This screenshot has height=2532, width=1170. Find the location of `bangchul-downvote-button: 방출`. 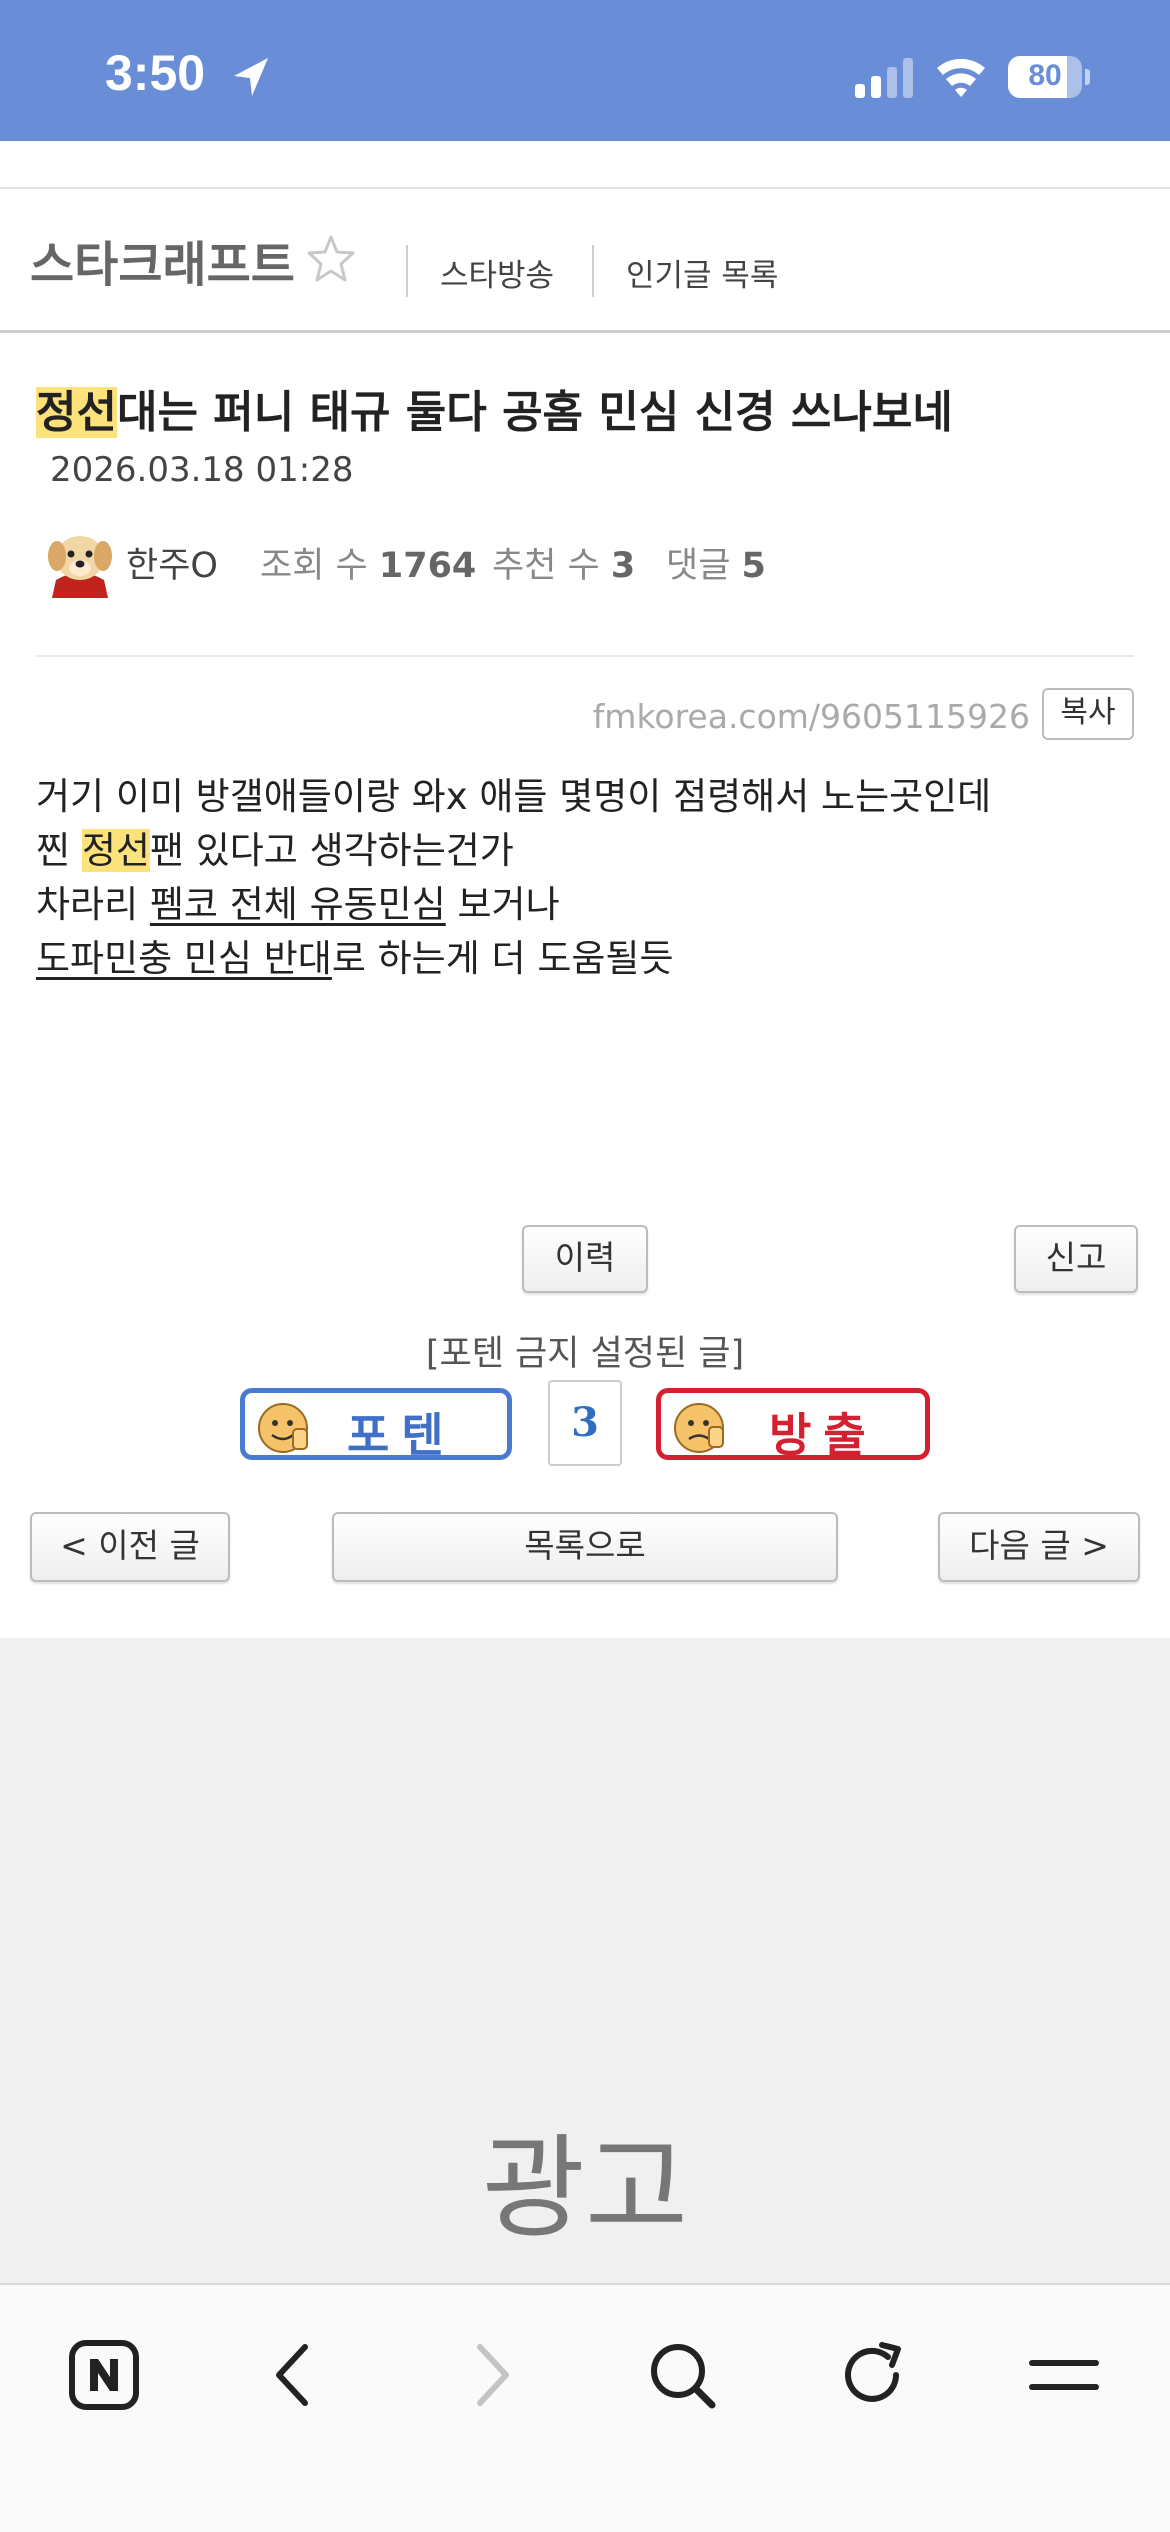

bangchul-downvote-button: 방출 is located at coordinates (793, 1425).